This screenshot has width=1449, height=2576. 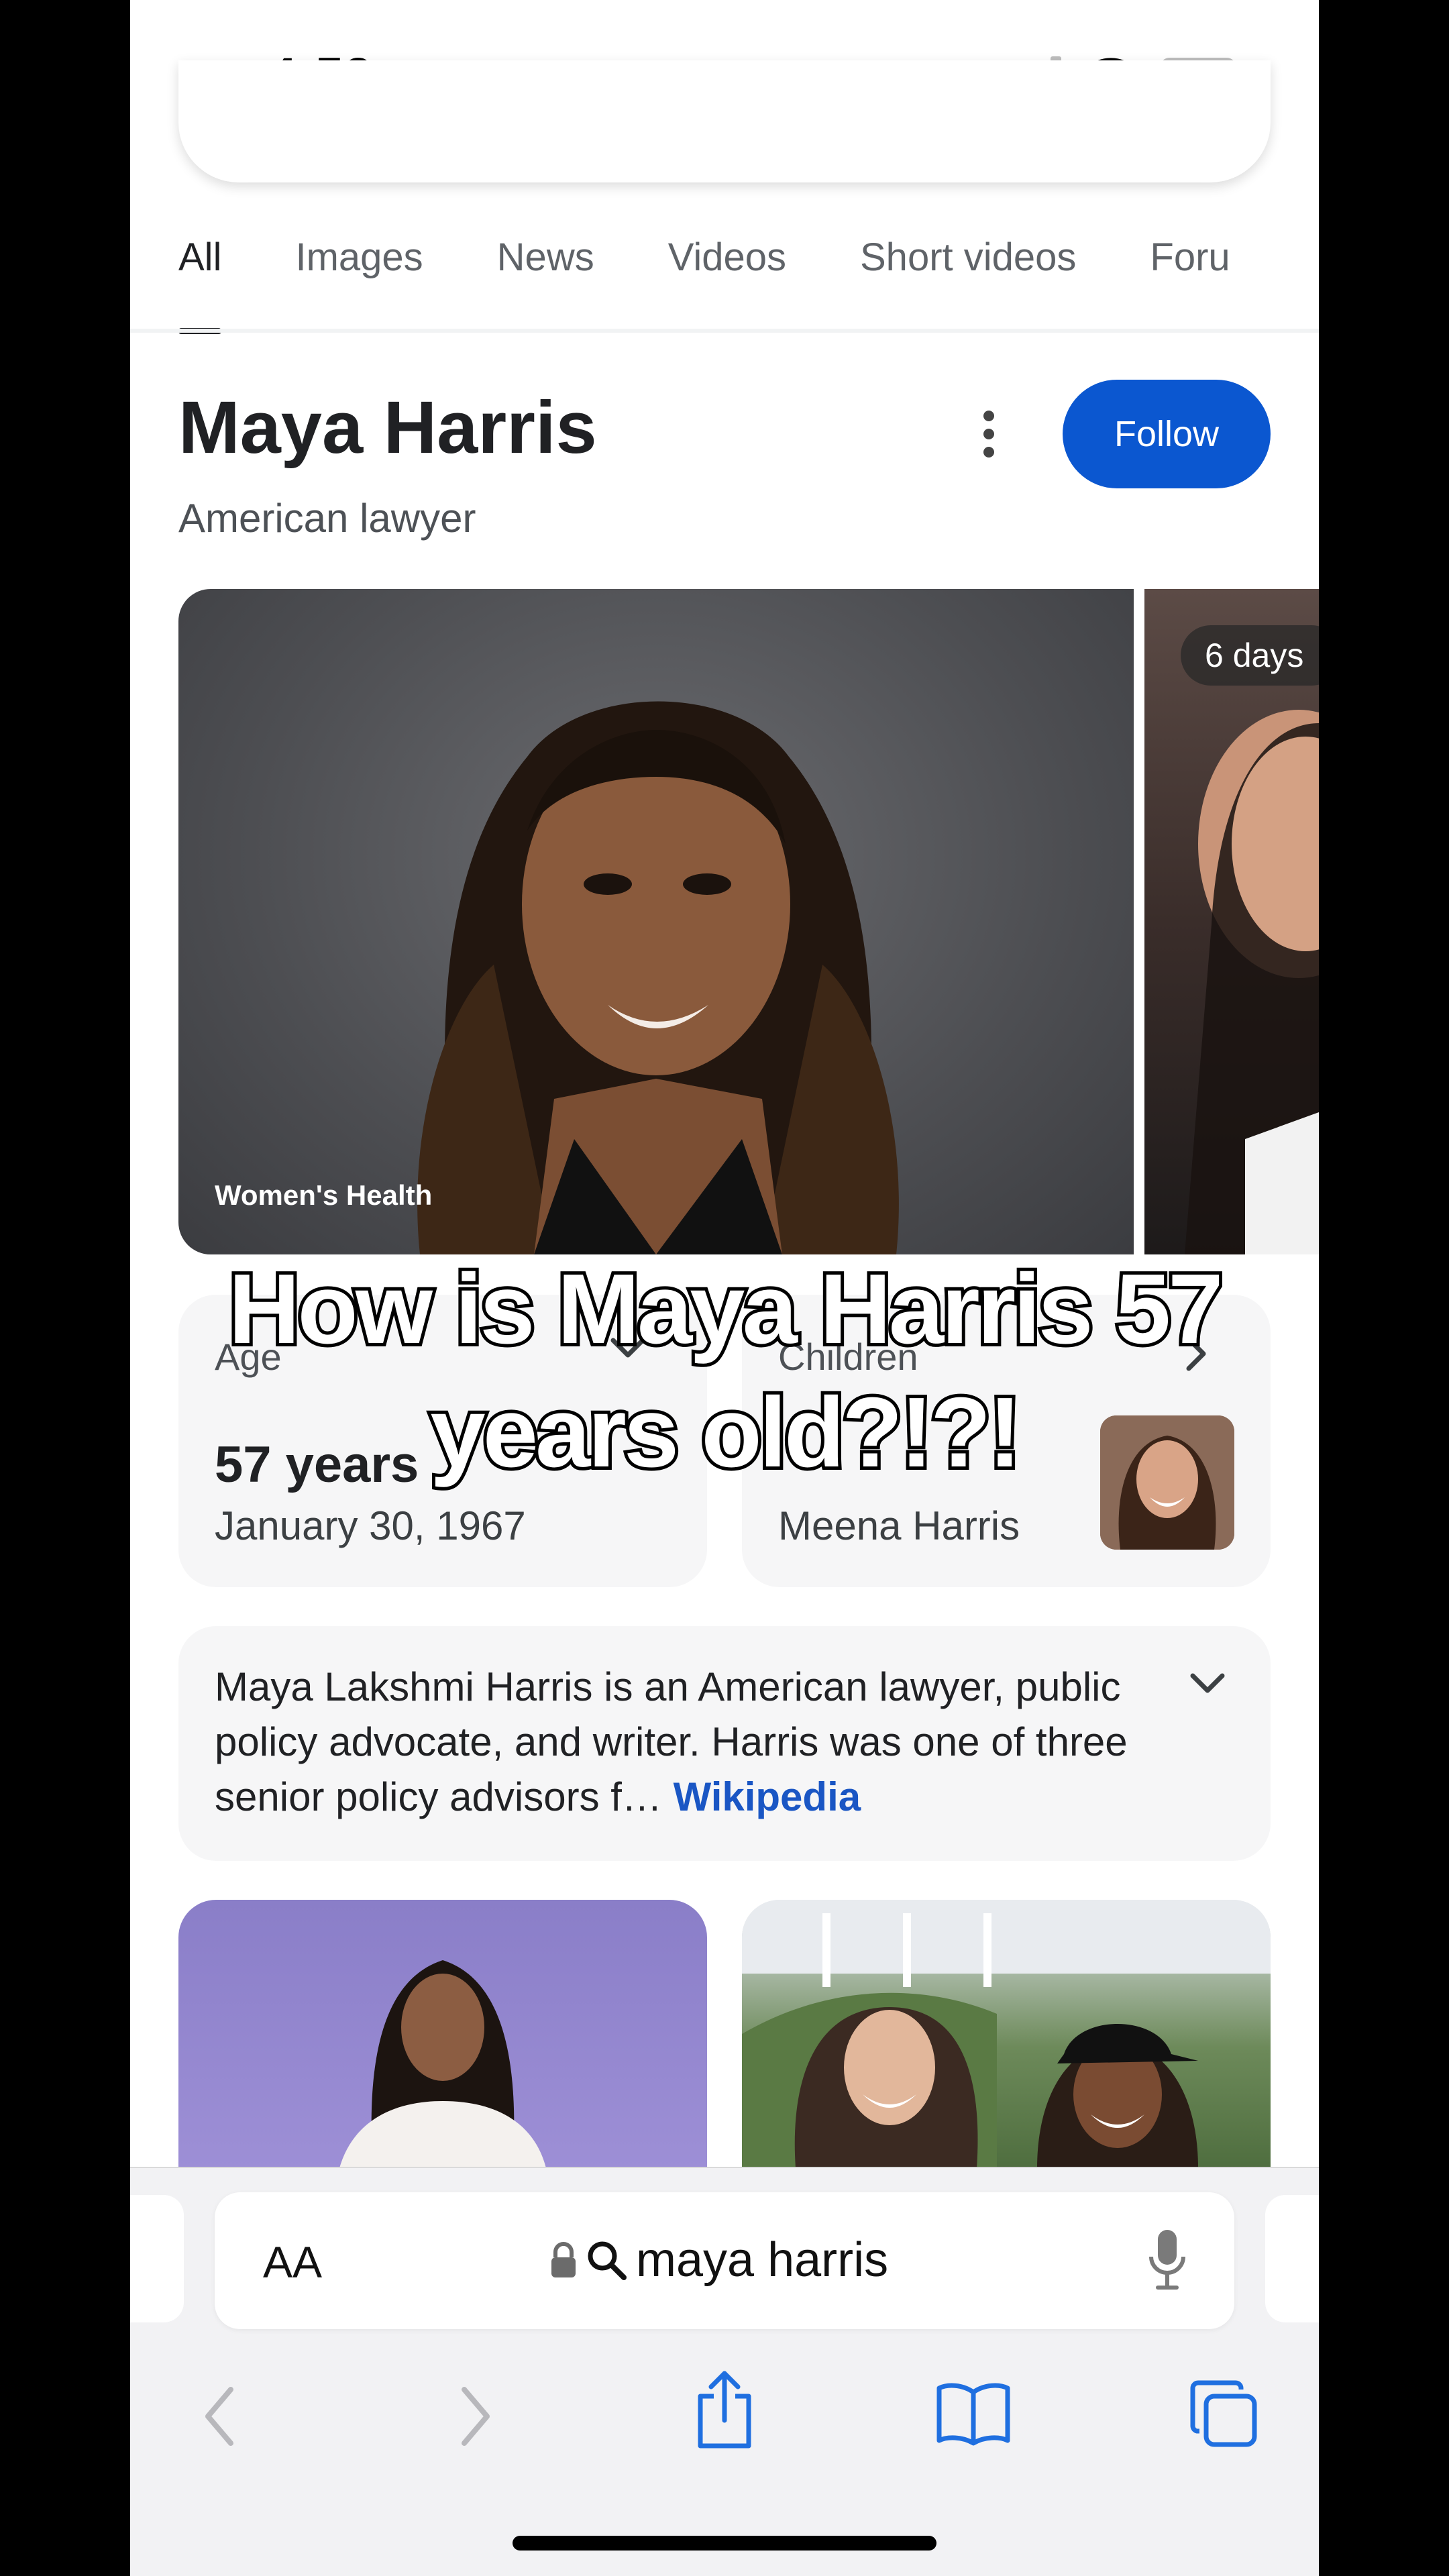 What do you see at coordinates (1250, 655) in the screenshot?
I see `time-badge: 6 days` at bounding box center [1250, 655].